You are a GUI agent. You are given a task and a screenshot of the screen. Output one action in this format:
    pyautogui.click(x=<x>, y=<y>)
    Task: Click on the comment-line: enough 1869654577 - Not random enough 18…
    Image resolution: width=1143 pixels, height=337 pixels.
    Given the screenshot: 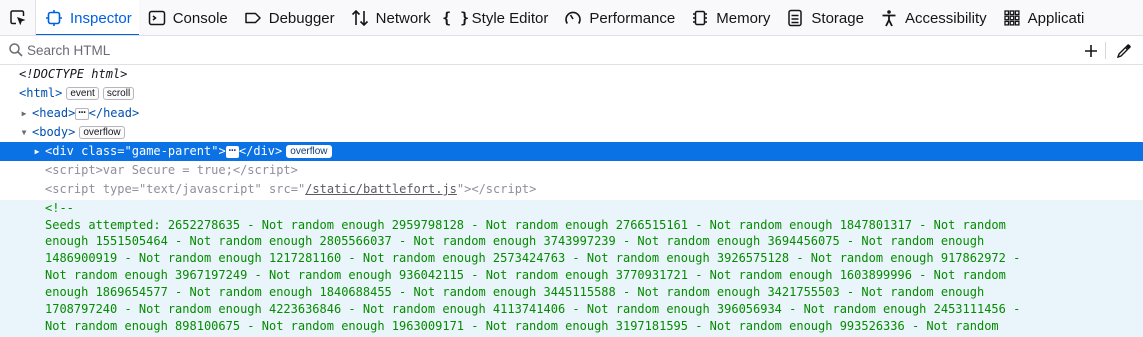 What is the action you would take?
    pyautogui.click(x=515, y=292)
    